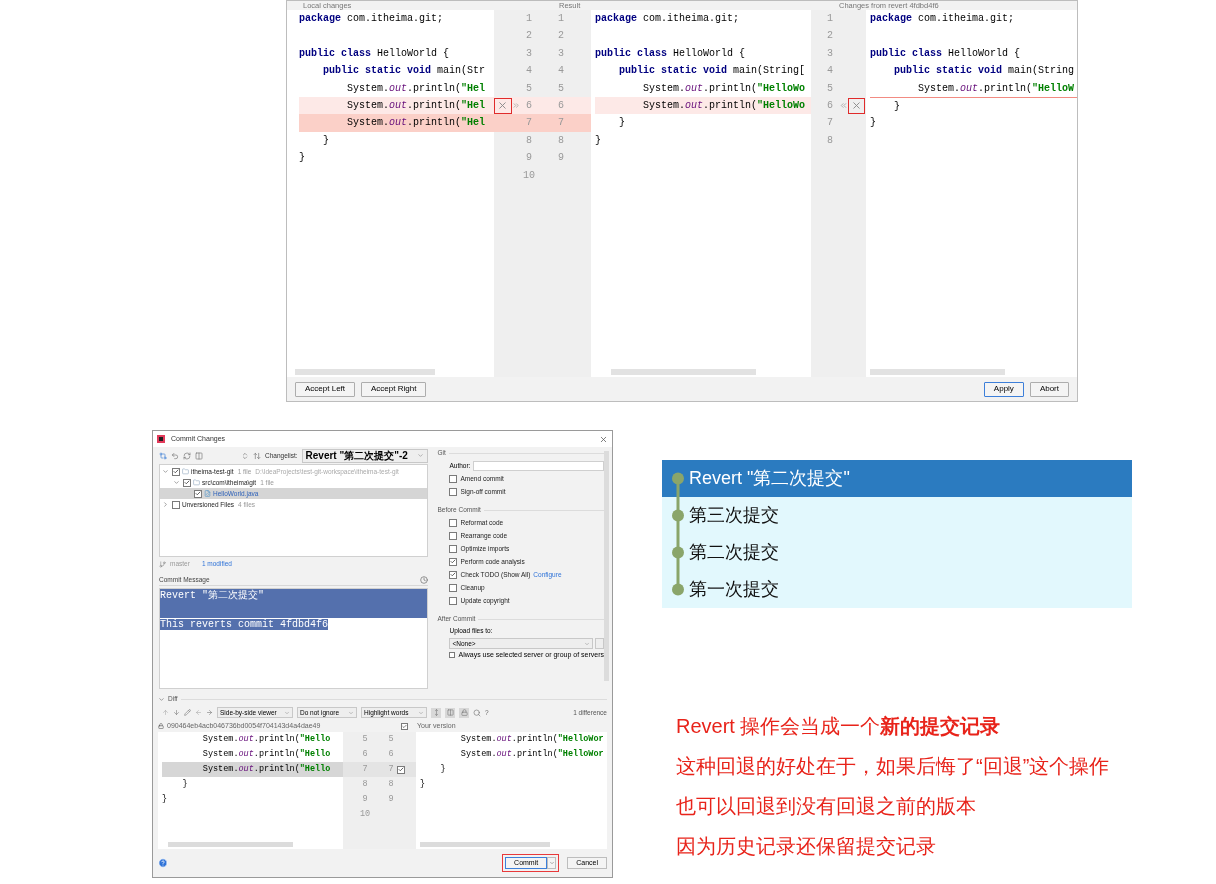 The height and width of the screenshot is (884, 1216). What do you see at coordinates (176, 712) in the screenshot?
I see `arrow-down-icon` at bounding box center [176, 712].